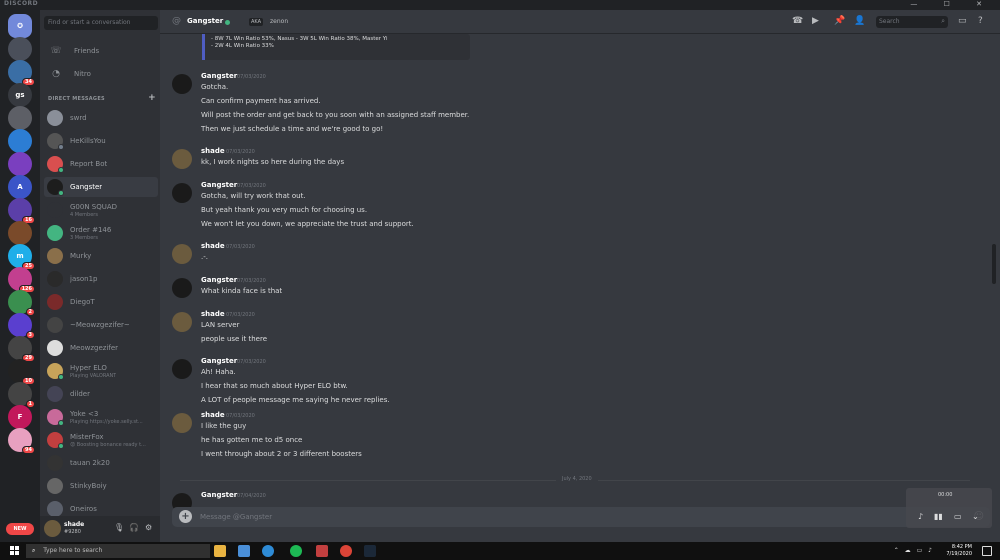  What do you see at coordinates (21, 326) in the screenshot?
I see `server-icon-server-13: 3` at bounding box center [21, 326].